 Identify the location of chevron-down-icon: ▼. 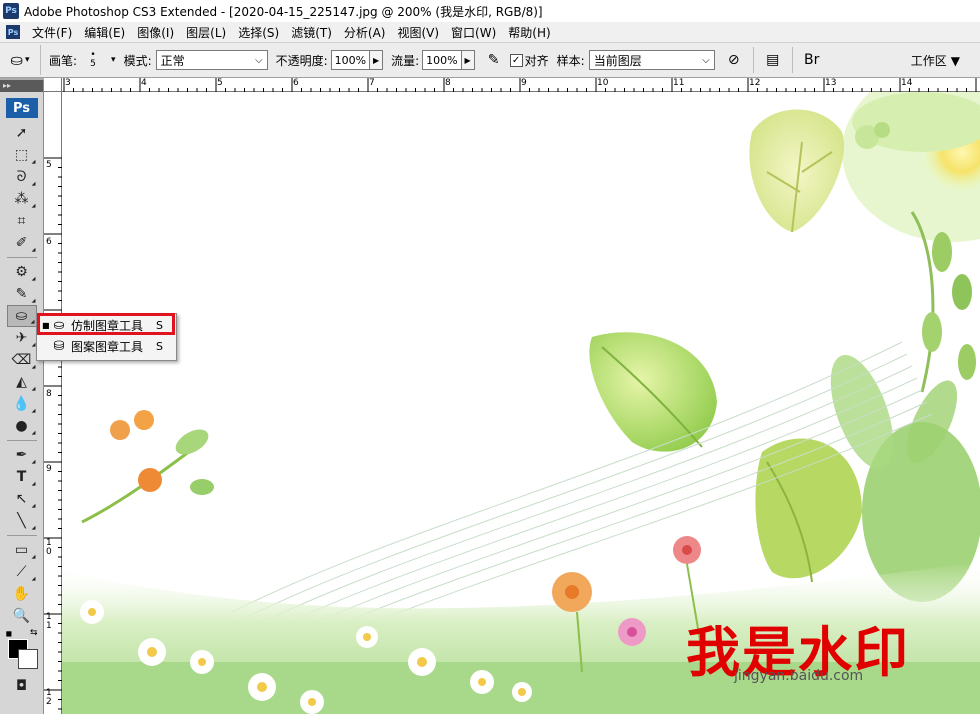
(955, 60).